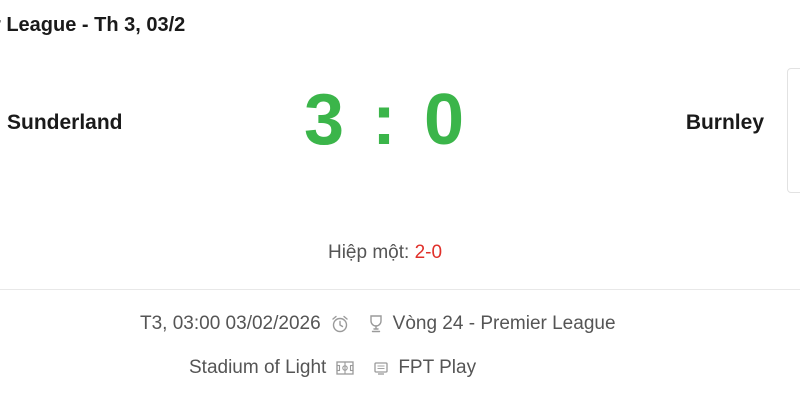 The image size is (800, 400). What do you see at coordinates (340, 324) in the screenshot?
I see `alarm-clock-icon` at bounding box center [340, 324].